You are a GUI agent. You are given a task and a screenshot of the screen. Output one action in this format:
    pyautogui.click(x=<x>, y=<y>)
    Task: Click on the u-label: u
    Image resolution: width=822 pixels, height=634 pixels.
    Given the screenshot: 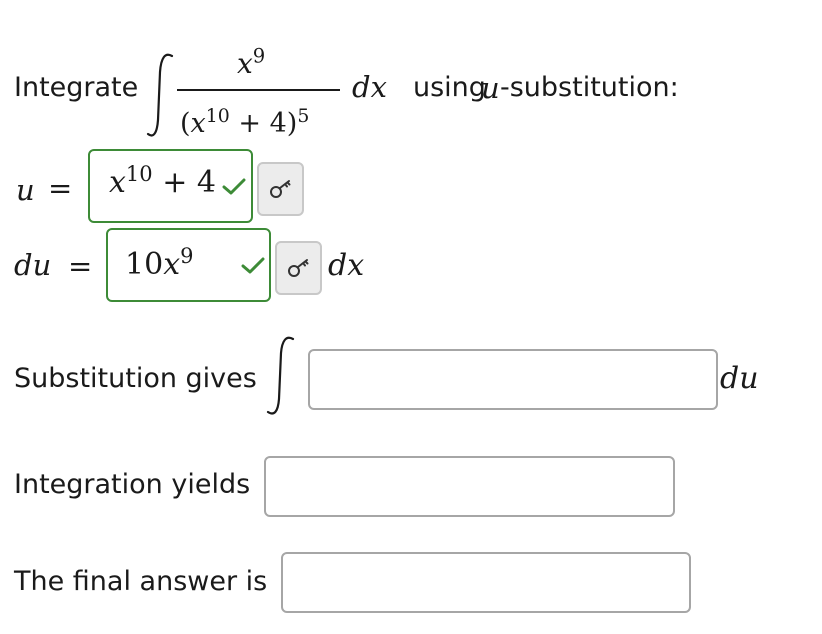 What is the action you would take?
    pyautogui.click(x=25, y=190)
    